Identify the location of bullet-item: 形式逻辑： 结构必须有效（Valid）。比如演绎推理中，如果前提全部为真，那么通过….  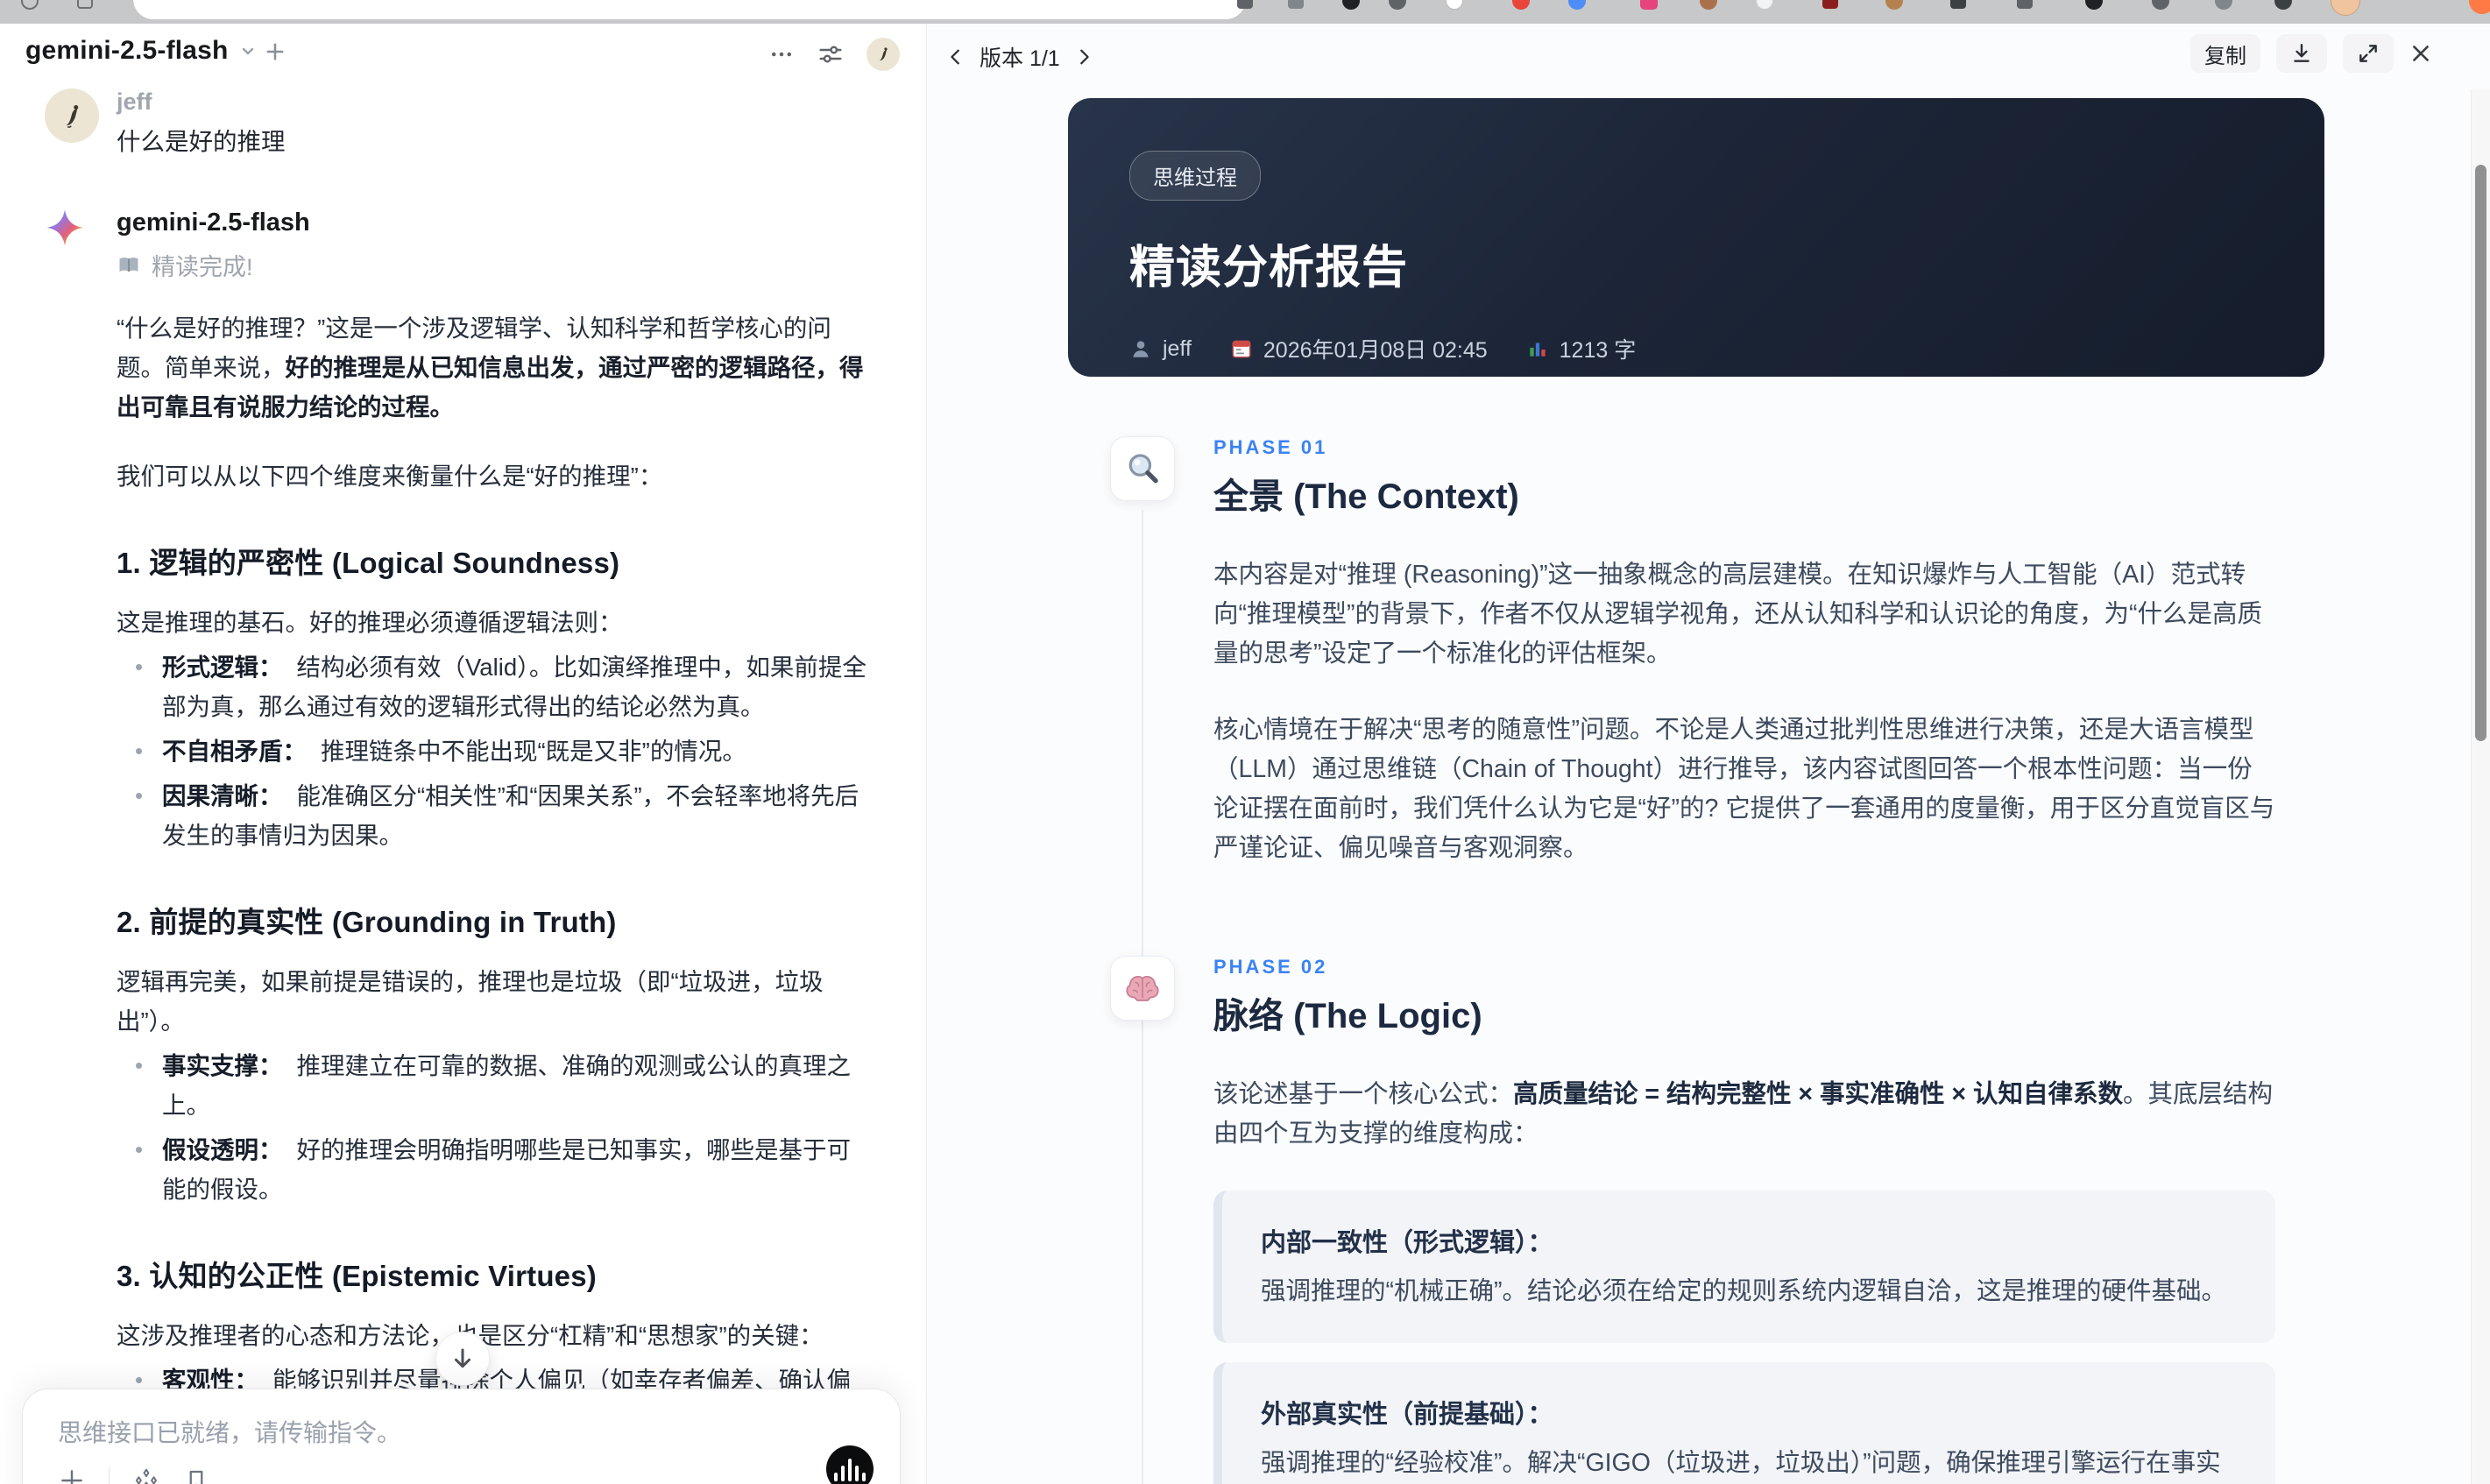
(496, 686).